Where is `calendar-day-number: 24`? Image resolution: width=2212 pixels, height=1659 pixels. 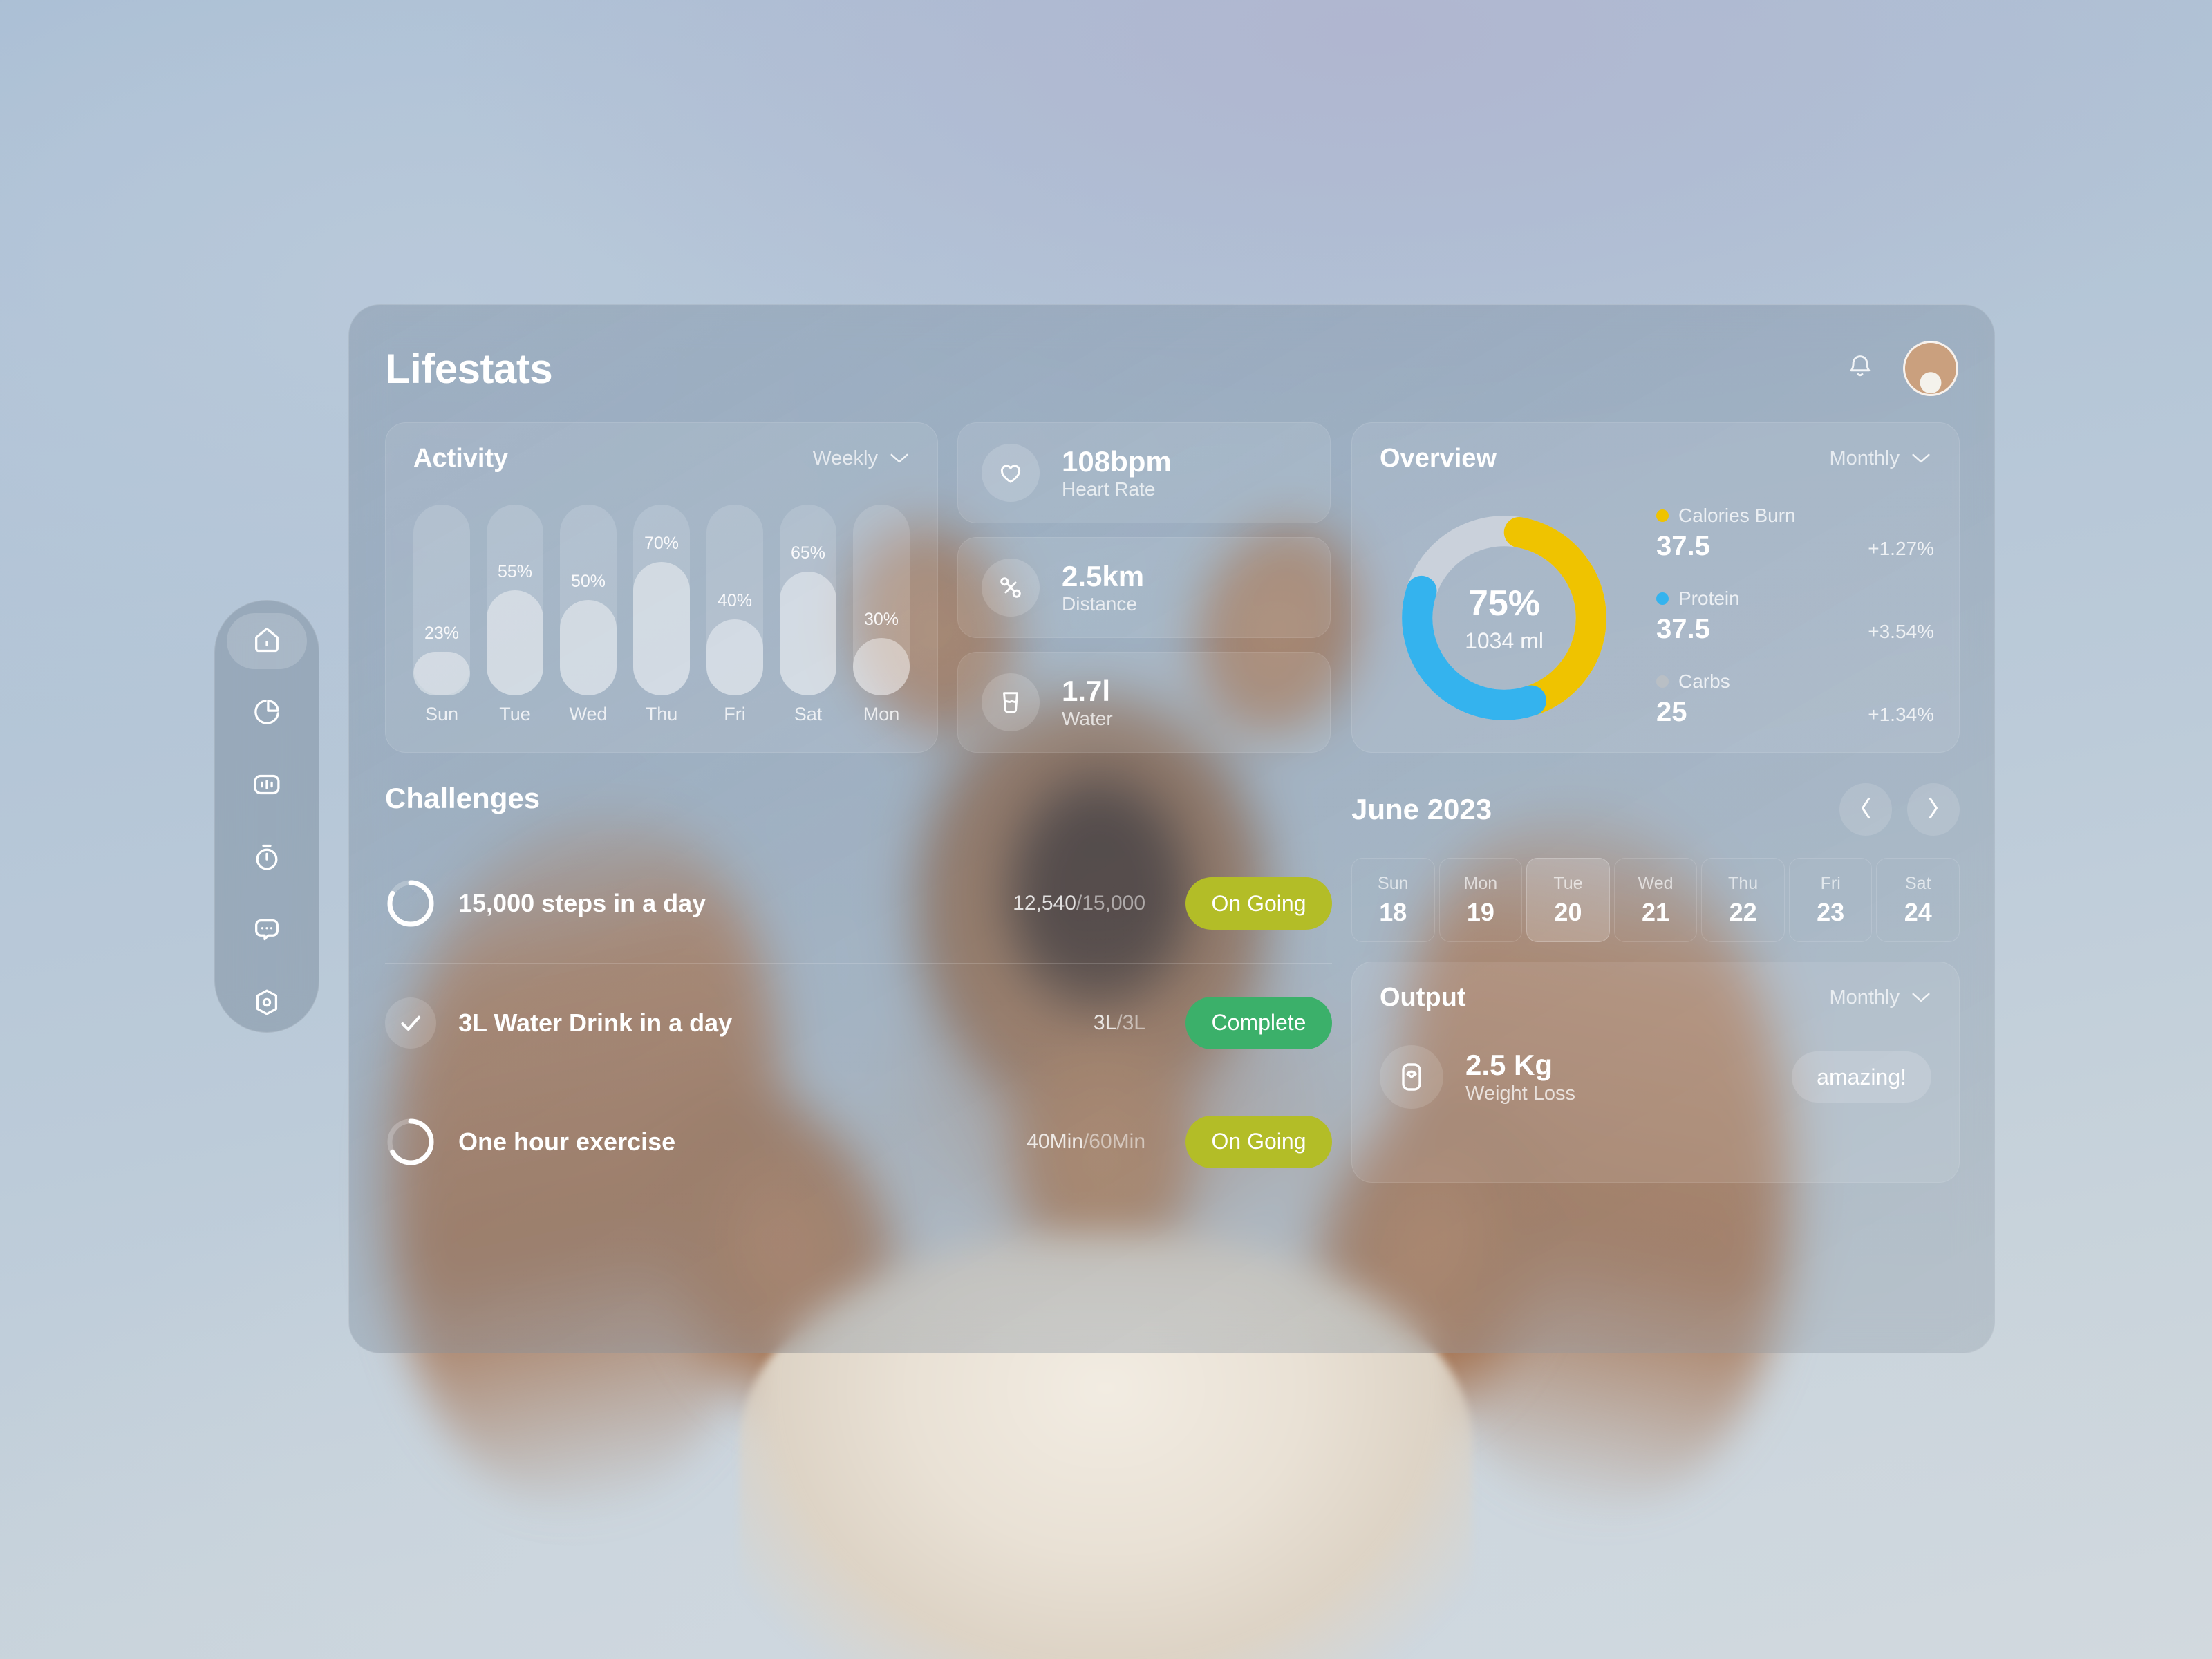 calendar-day-number: 24 is located at coordinates (1918, 911).